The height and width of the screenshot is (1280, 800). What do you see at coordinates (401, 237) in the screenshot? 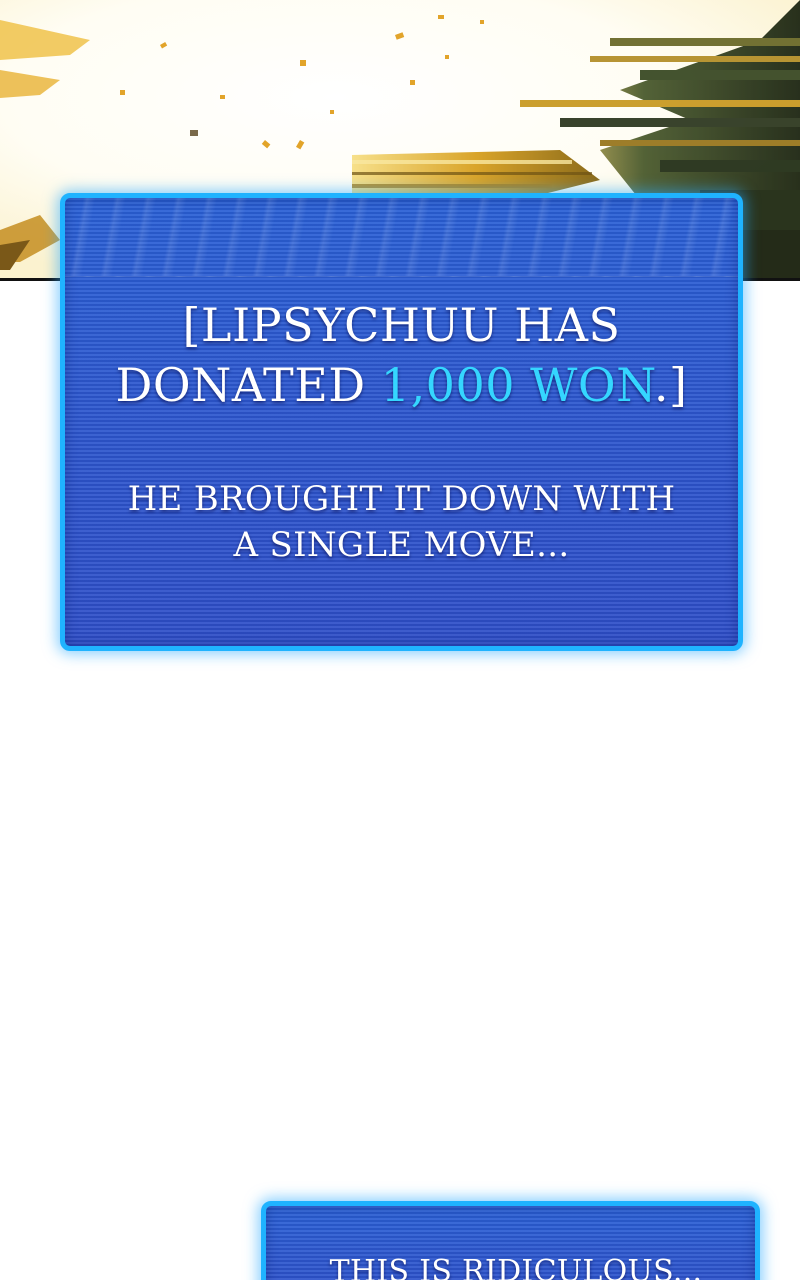
I see `box-header-streaks` at bounding box center [401, 237].